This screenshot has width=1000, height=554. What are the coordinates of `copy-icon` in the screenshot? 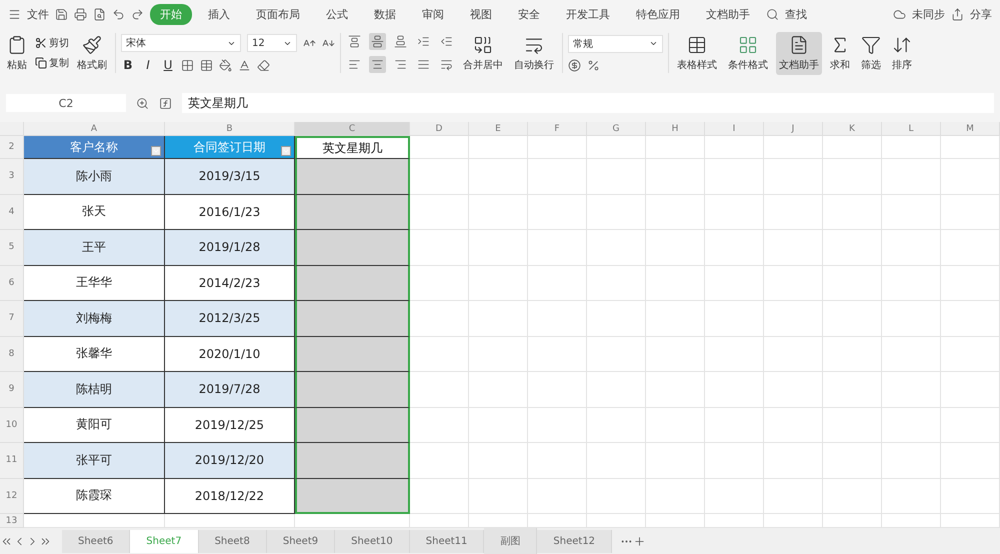 It's located at (41, 63).